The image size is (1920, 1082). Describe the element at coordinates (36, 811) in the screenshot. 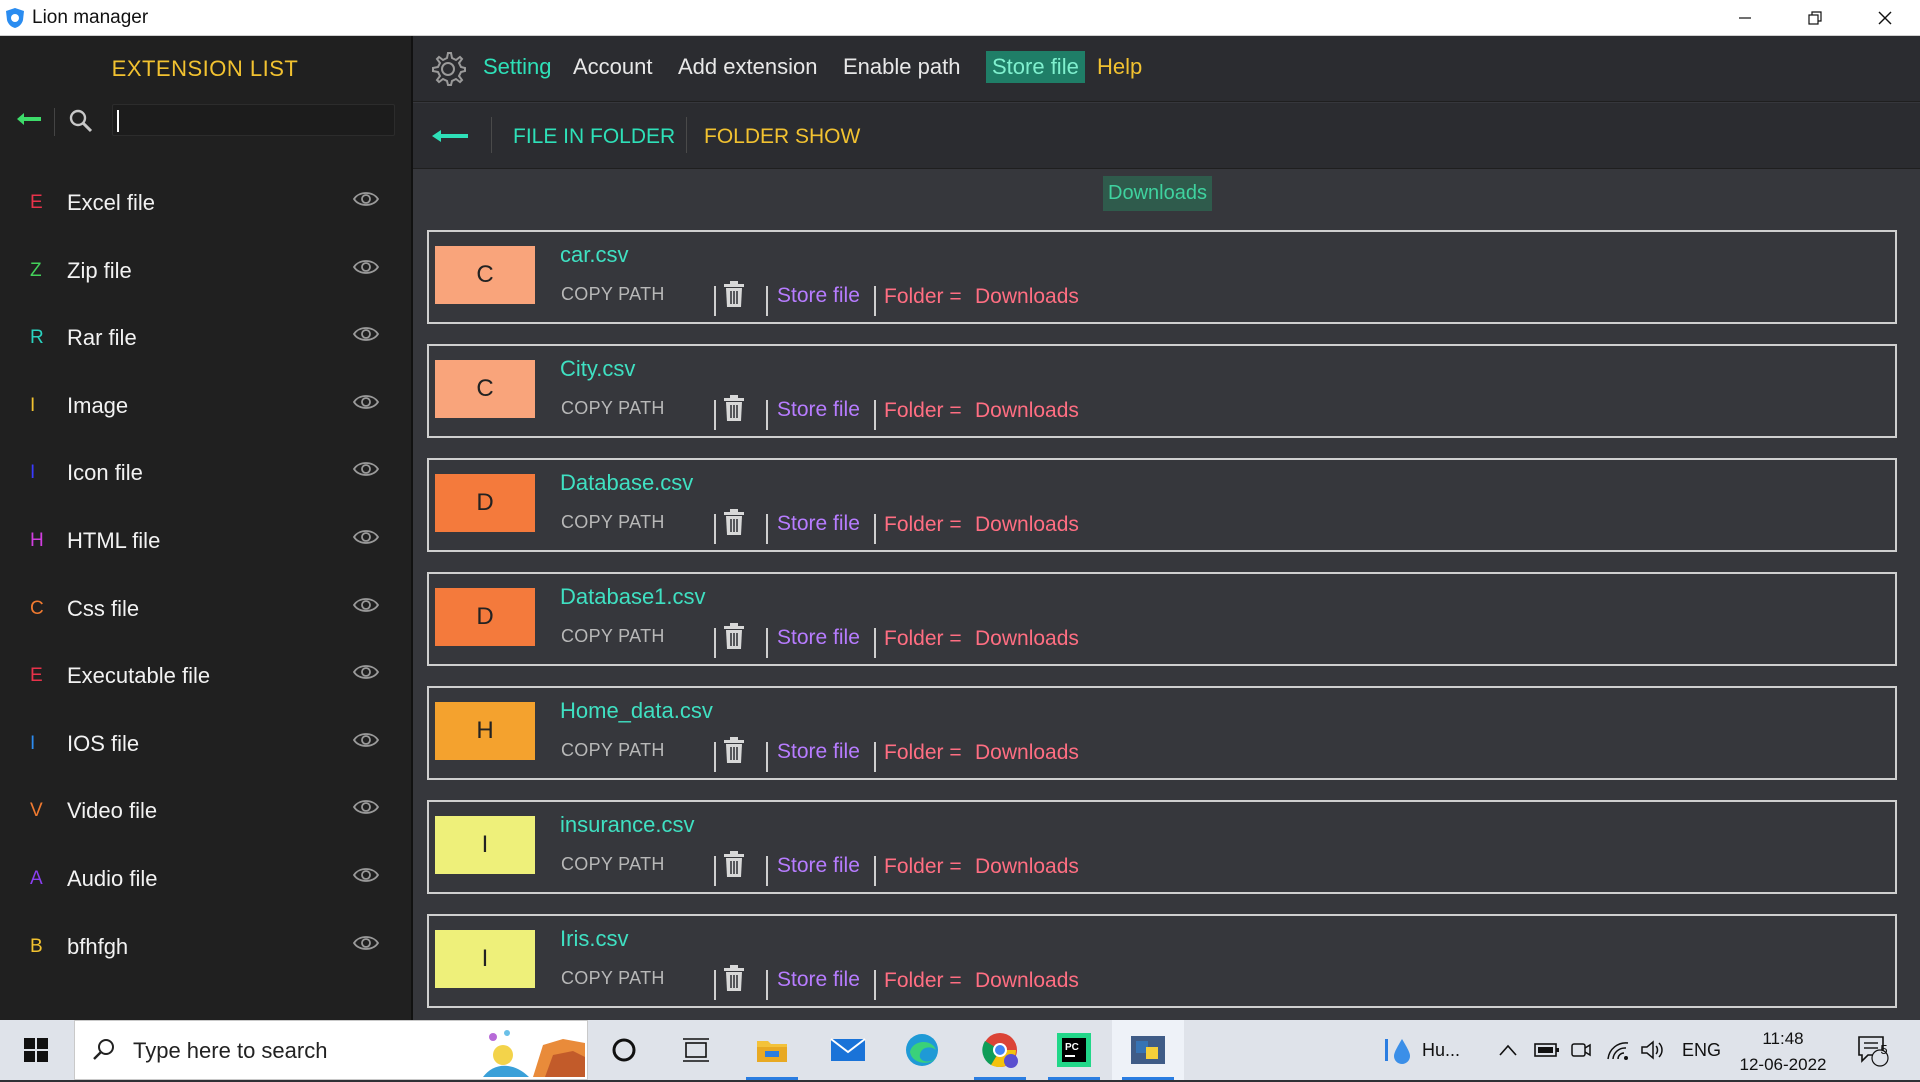

I see `extension-letter: V` at that location.